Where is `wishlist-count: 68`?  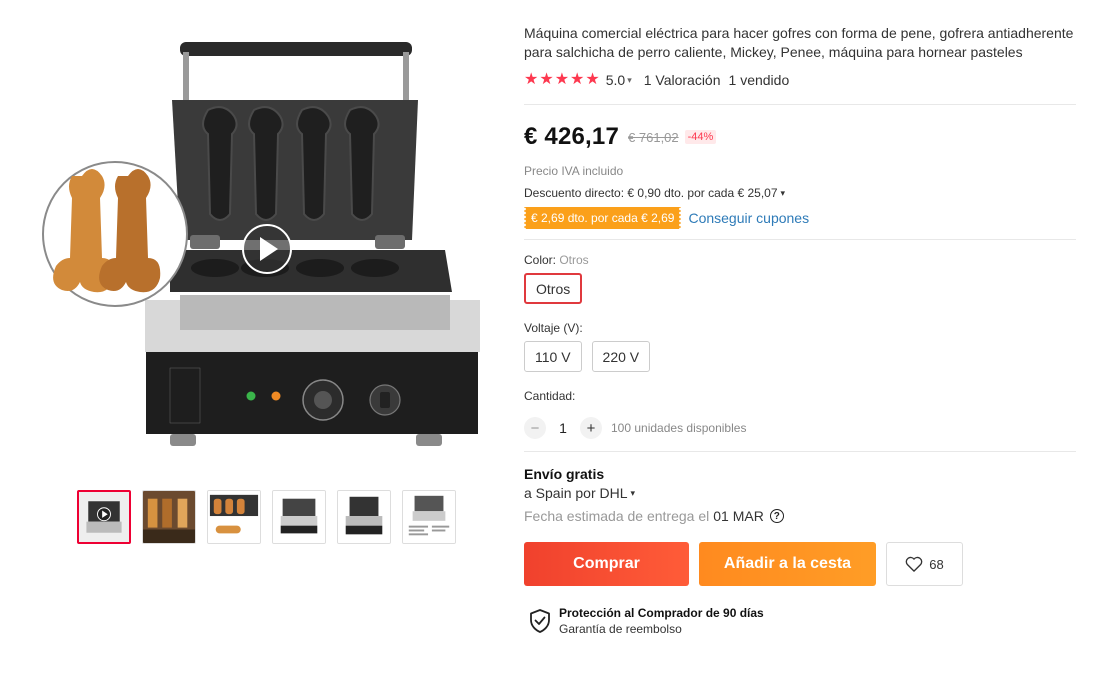 wishlist-count: 68 is located at coordinates (936, 564).